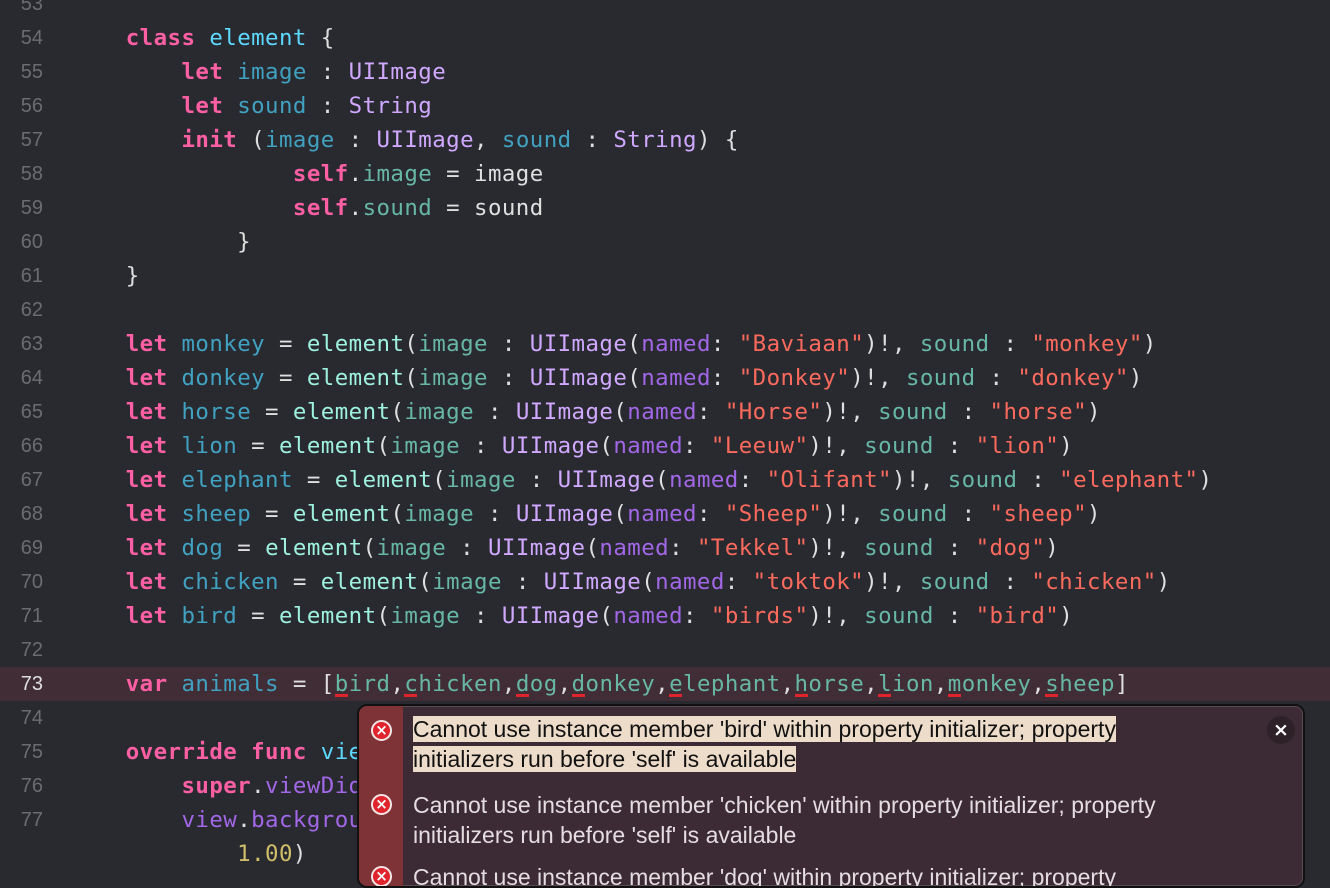 The width and height of the screenshot is (1330, 888). Describe the element at coordinates (31, 684) in the screenshot. I see `line-number: 73` at that location.